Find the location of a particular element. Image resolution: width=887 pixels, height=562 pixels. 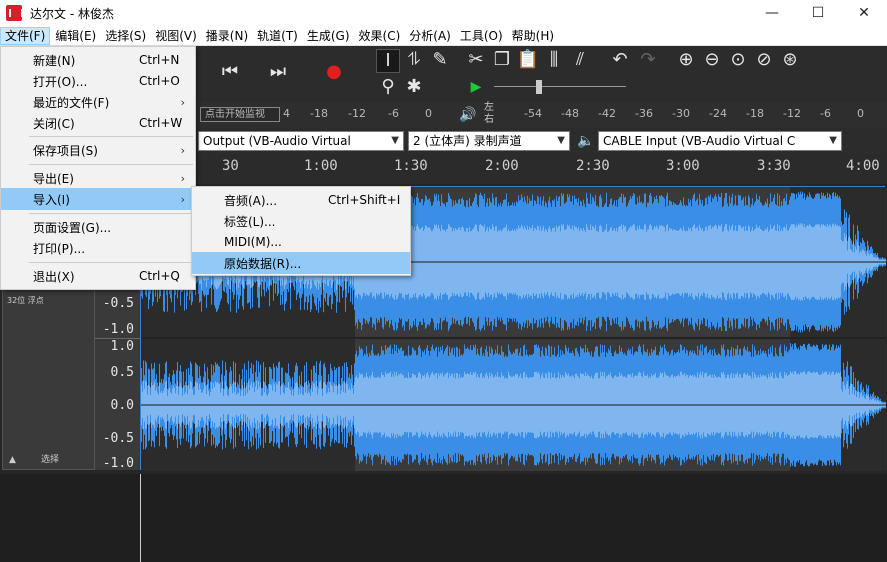

ruler-label: 1:30 is located at coordinates (411, 166).